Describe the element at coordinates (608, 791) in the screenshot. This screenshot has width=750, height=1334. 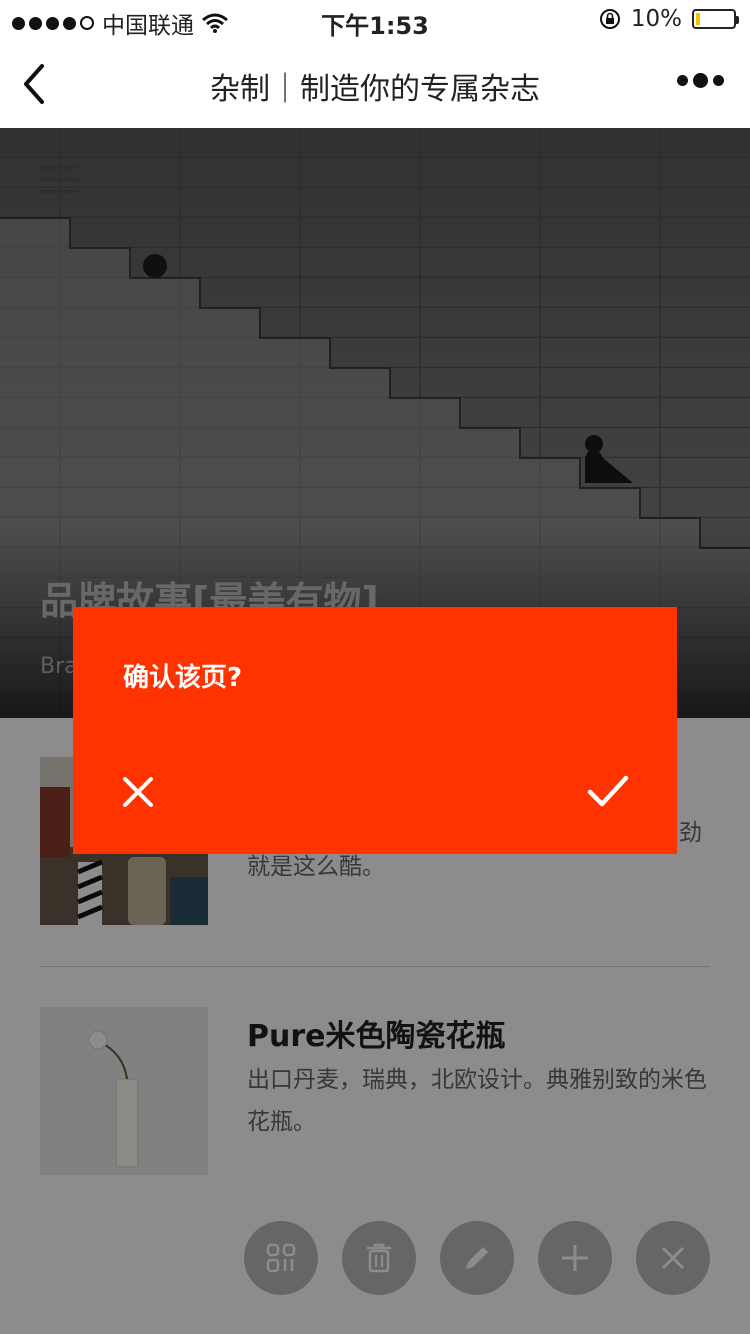
I see `checkmark-icon` at that location.